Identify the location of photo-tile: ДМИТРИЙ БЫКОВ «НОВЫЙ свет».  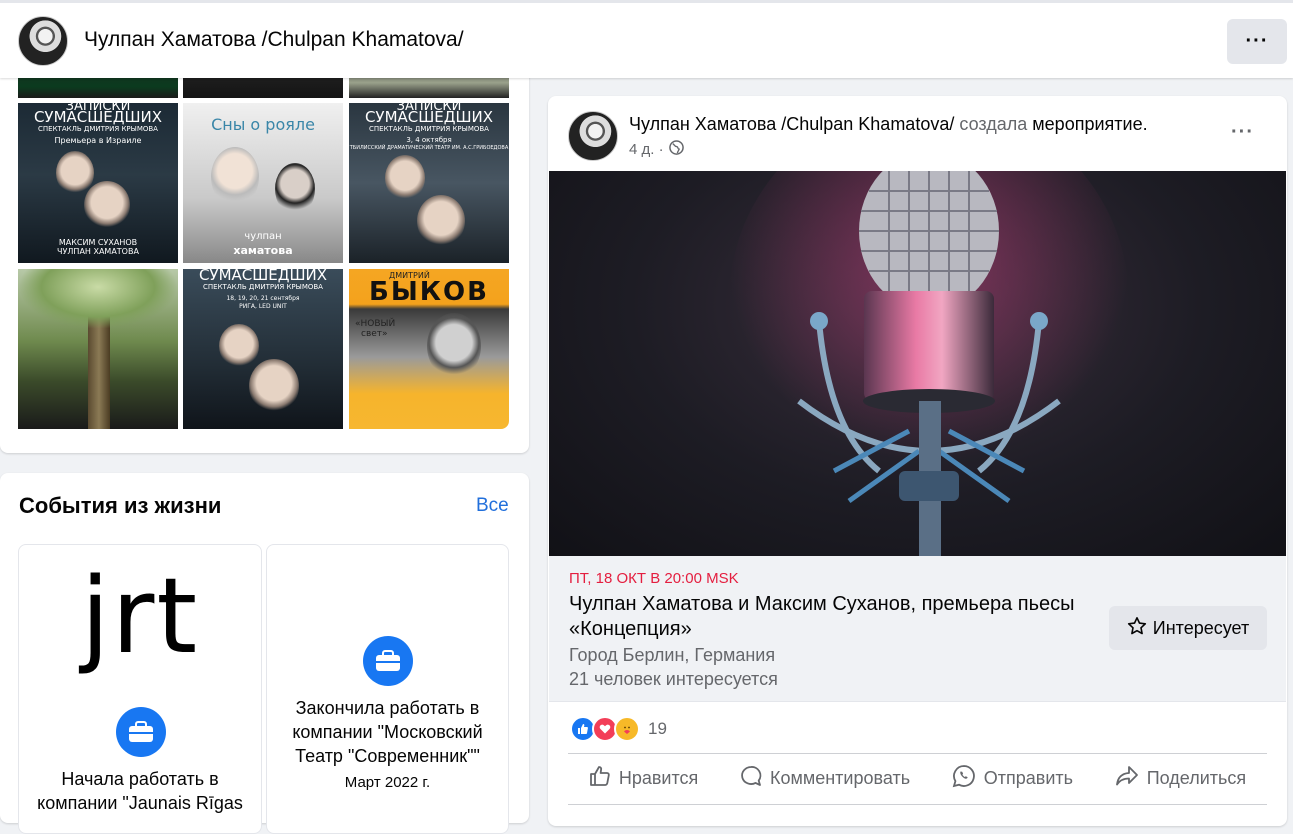
(429, 349).